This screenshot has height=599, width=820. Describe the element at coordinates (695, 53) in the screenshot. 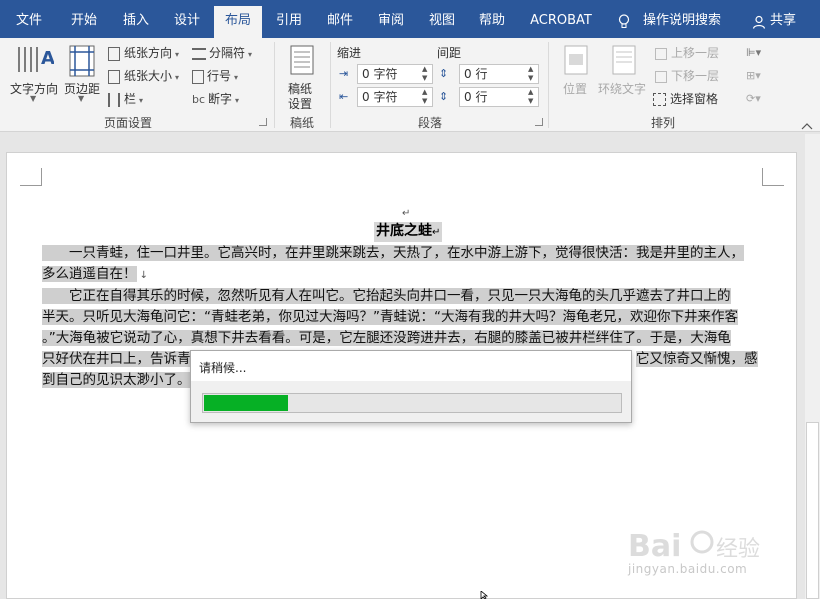

I see `bring-forward-label: 上移一层` at that location.